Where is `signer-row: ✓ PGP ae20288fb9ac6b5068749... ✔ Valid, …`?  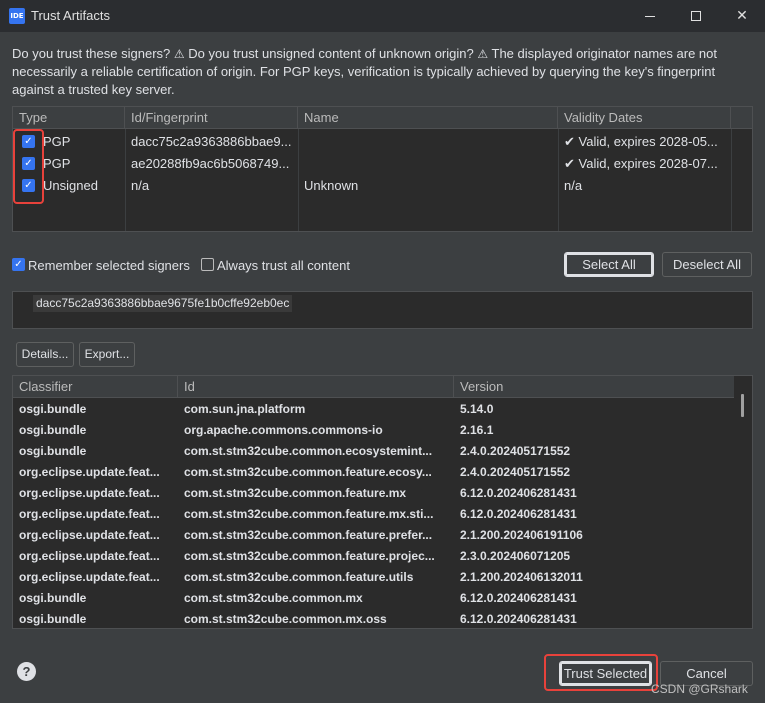 signer-row: ✓ PGP ae20288fb9ac6b5068749... ✔ Valid, … is located at coordinates (382, 164).